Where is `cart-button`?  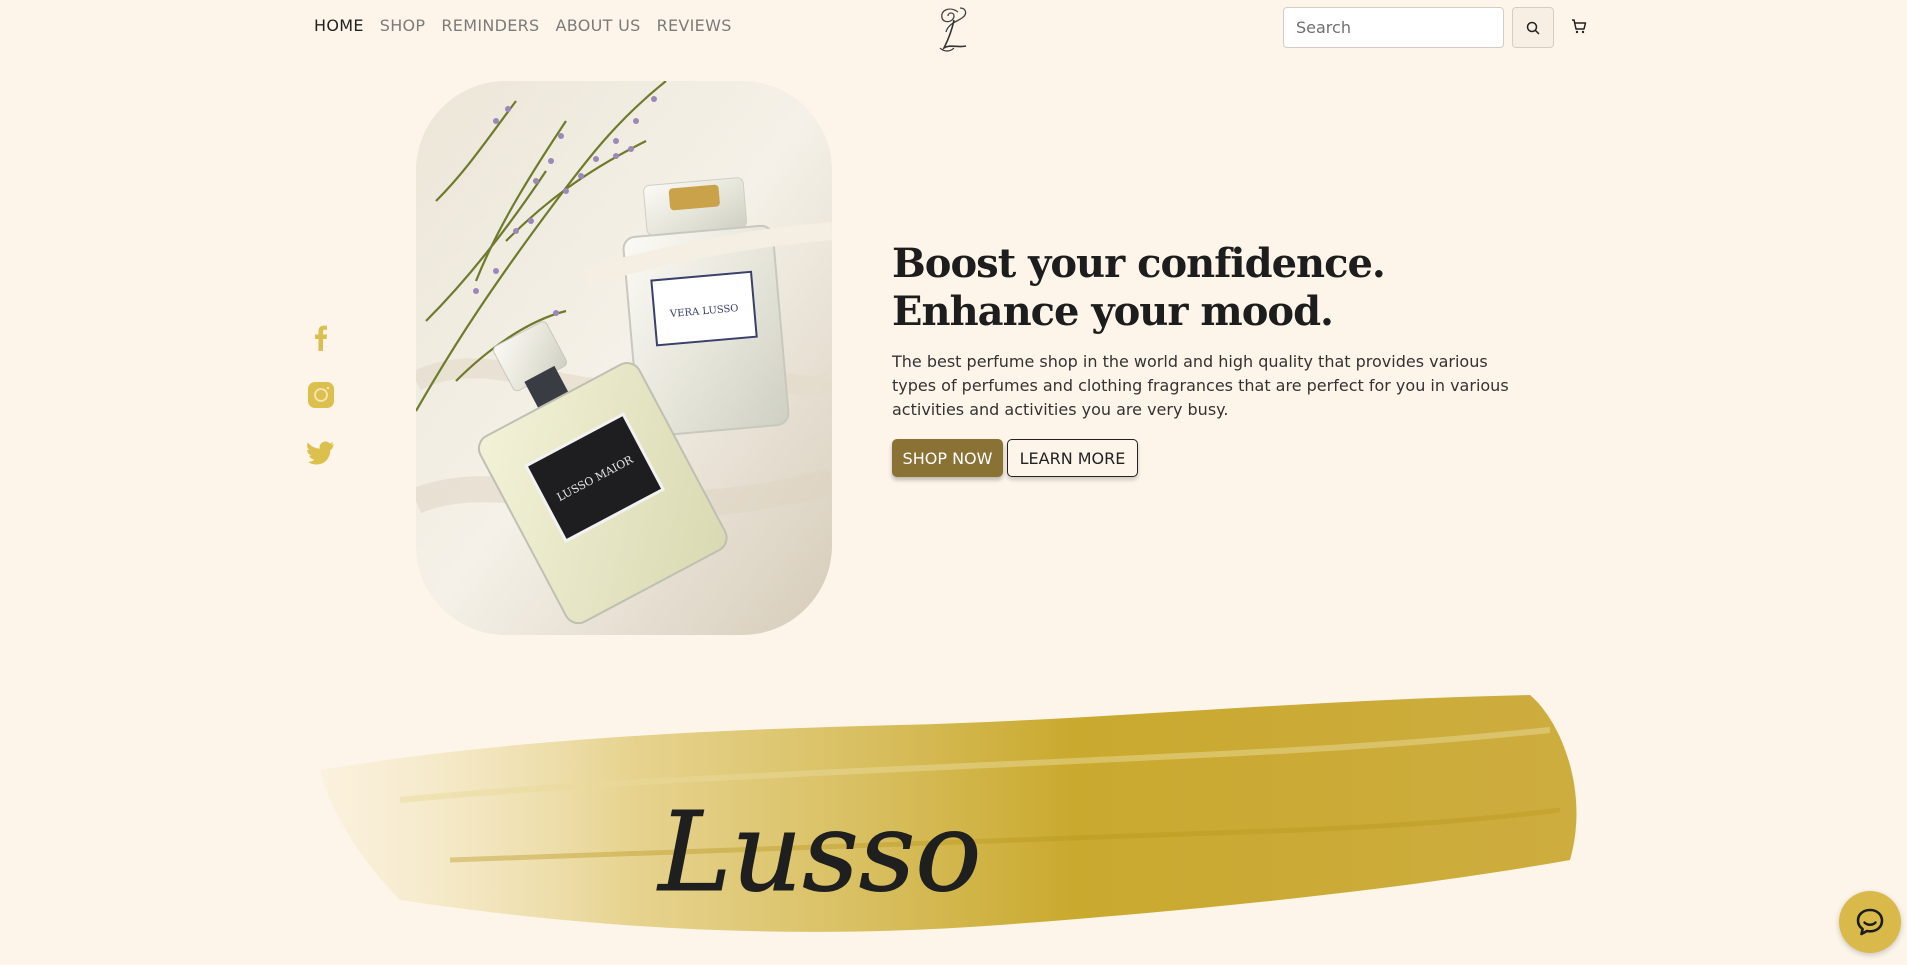 cart-button is located at coordinates (1579, 26).